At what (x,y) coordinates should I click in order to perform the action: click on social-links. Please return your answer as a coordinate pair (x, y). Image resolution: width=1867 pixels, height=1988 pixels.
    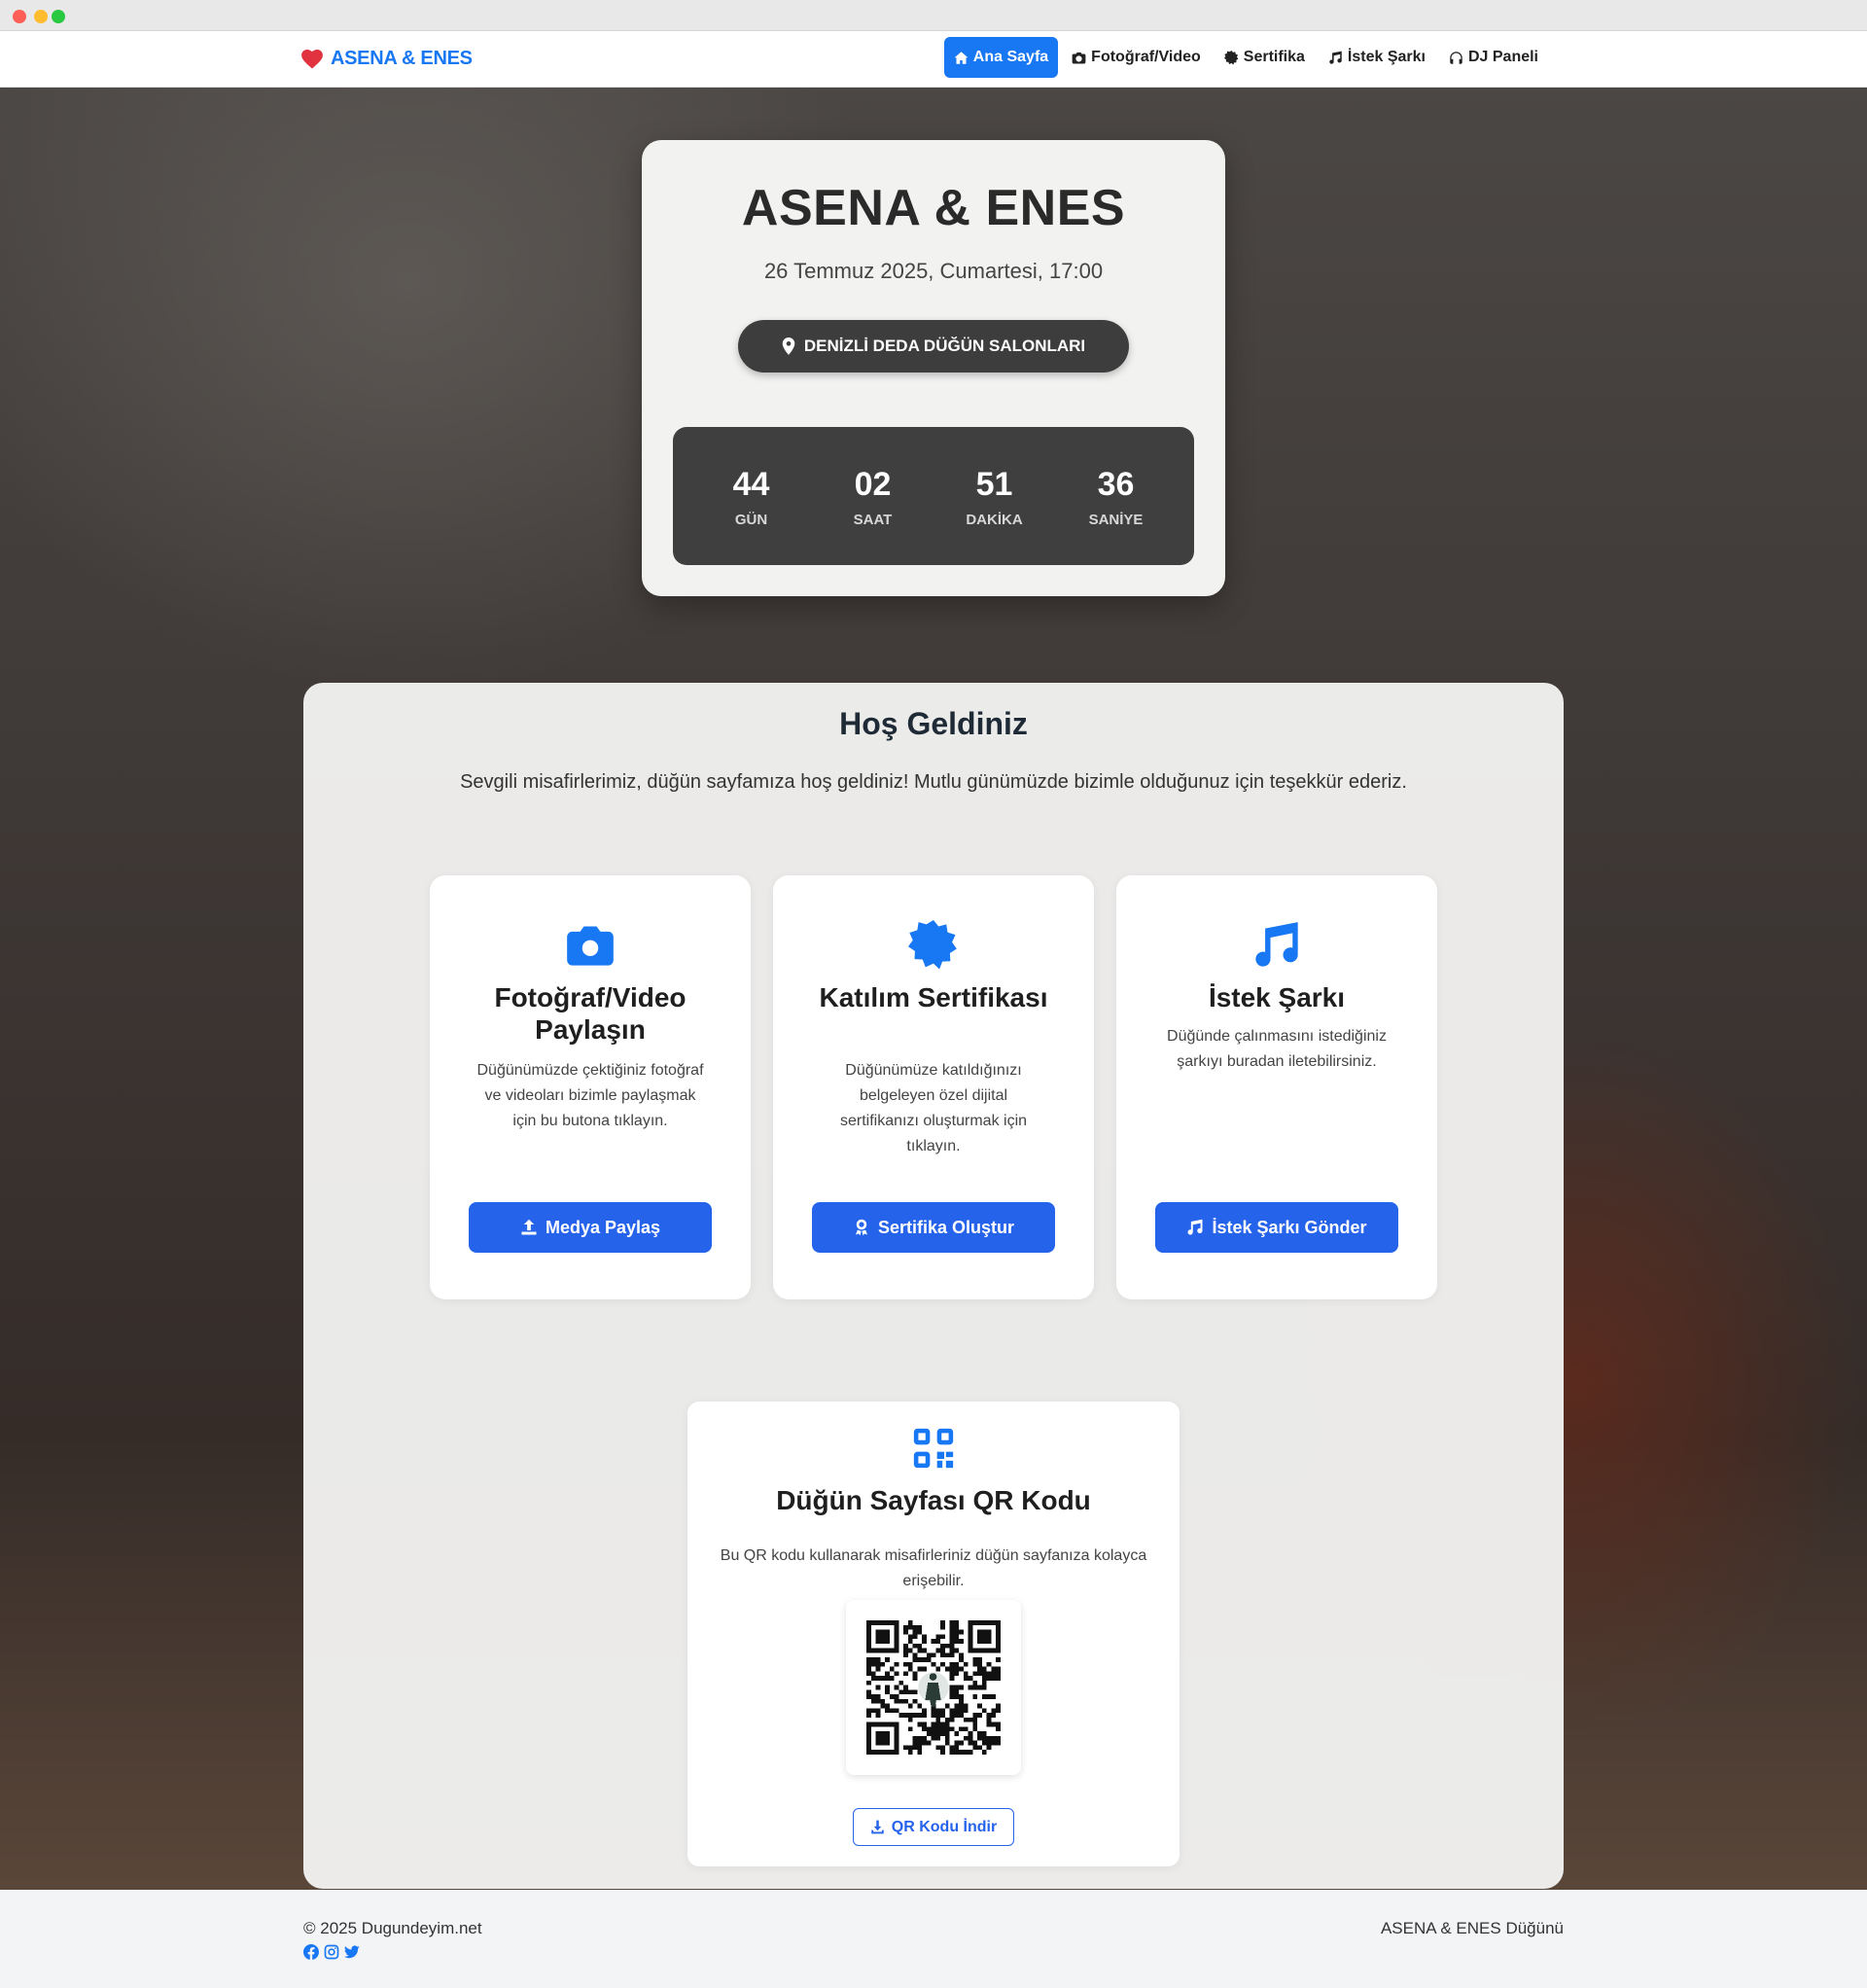
    Looking at the image, I should click on (331, 1952).